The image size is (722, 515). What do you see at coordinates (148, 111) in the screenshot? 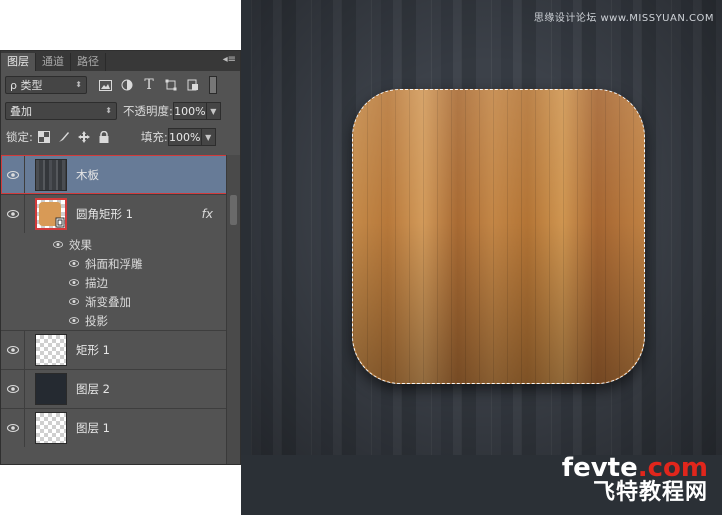
I see `opacity-label: 不透明度:` at bounding box center [148, 111].